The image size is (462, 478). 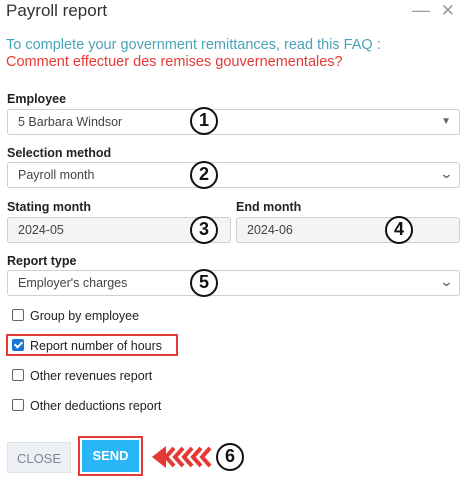 I want to click on selection-method-select: Payroll month ⌄, so click(x=233, y=175).